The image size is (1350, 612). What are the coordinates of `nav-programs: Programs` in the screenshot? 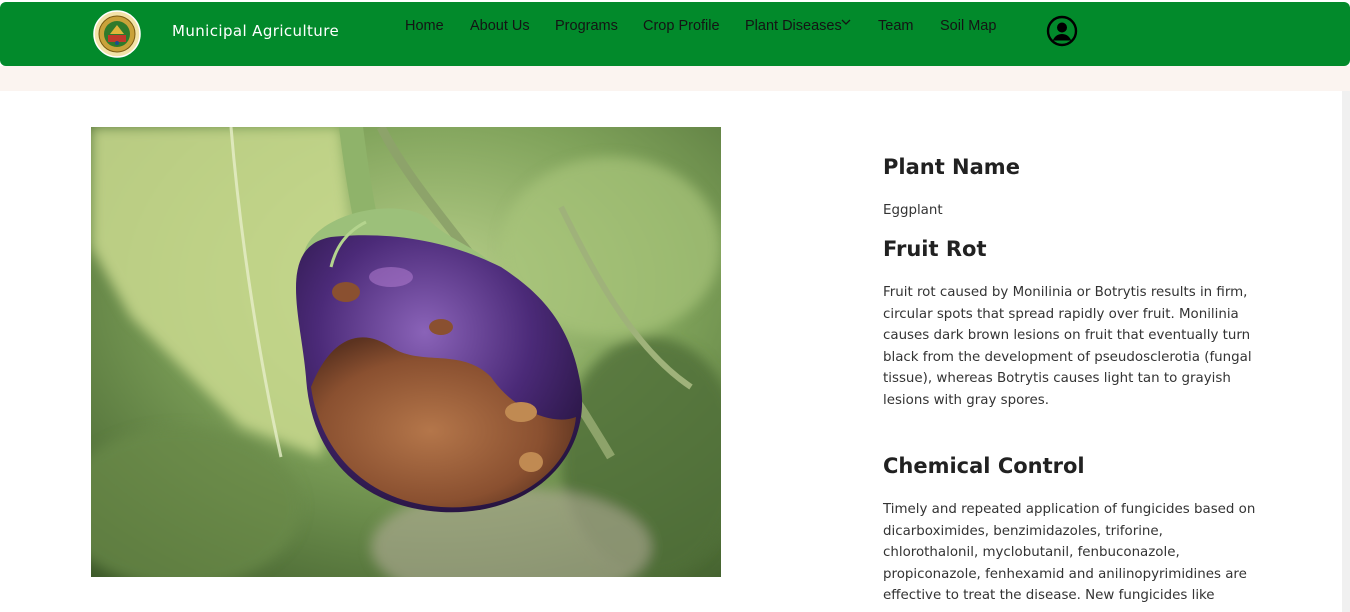 It's located at (586, 26).